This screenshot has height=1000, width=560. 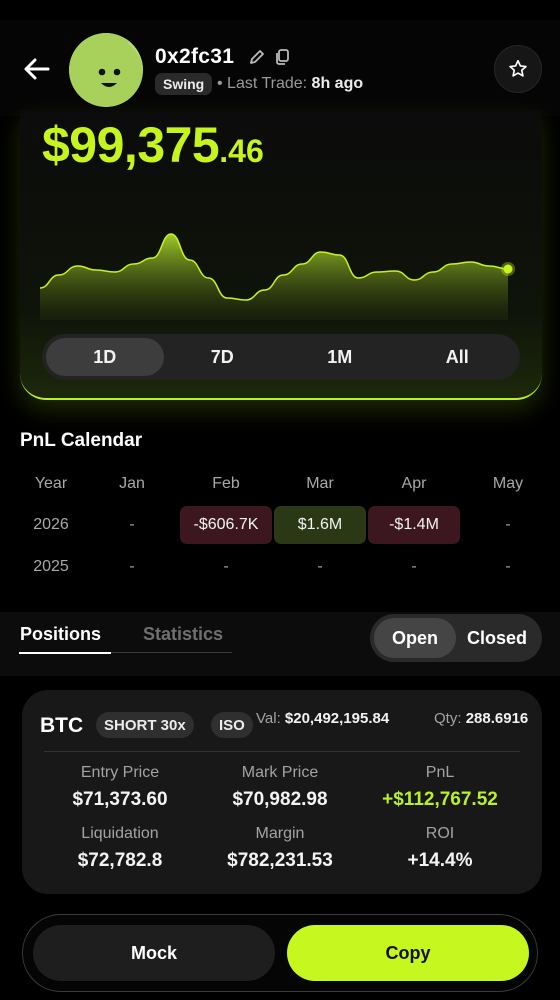 What do you see at coordinates (282, 57) in the screenshot?
I see `copy-icon` at bounding box center [282, 57].